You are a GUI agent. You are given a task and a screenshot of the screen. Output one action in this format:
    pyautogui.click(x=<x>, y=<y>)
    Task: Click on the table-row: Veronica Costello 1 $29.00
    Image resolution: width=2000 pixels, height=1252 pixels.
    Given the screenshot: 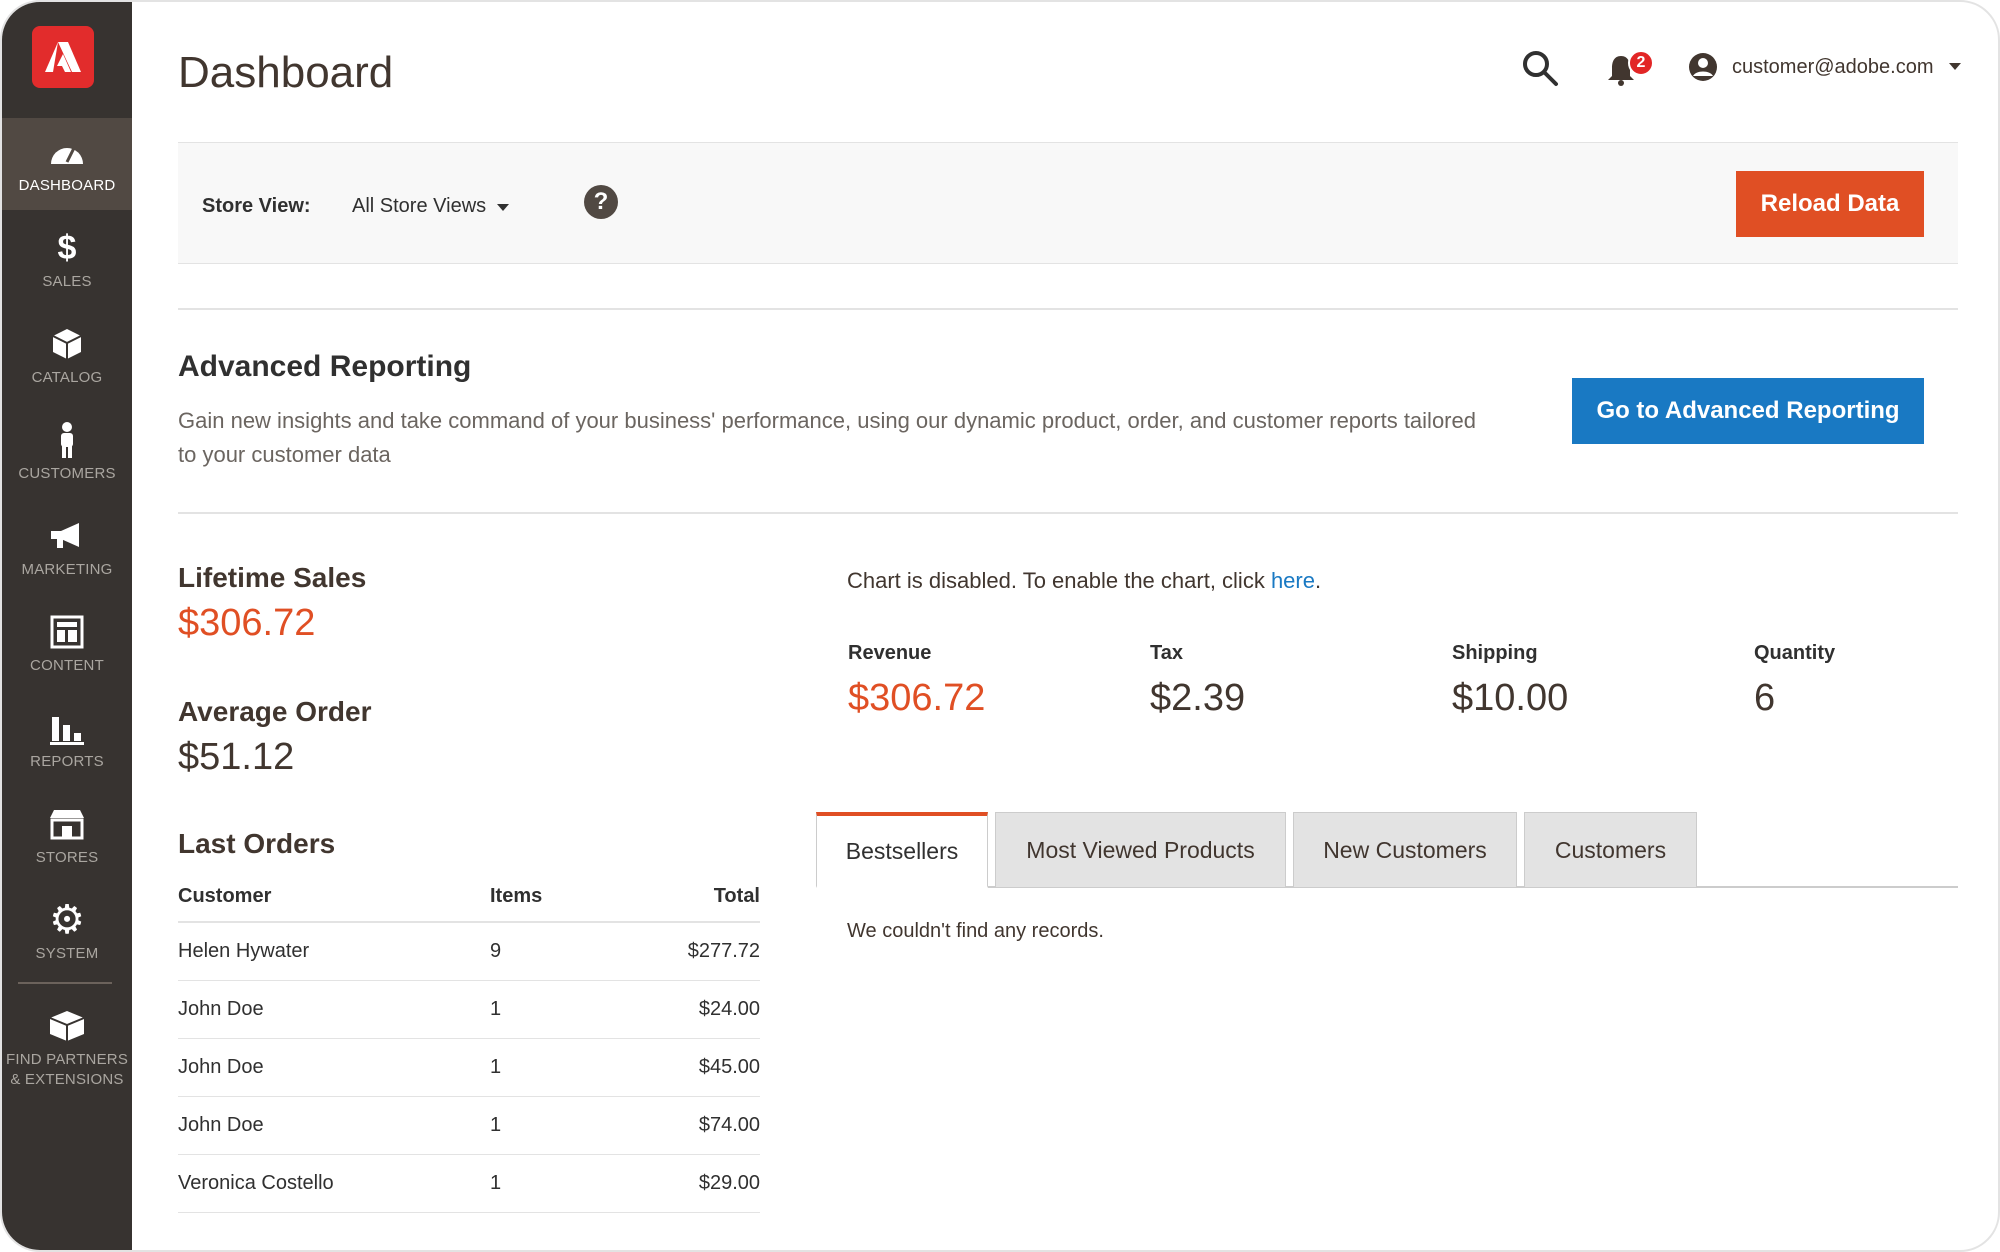 What is the action you would take?
    pyautogui.click(x=469, y=1183)
    